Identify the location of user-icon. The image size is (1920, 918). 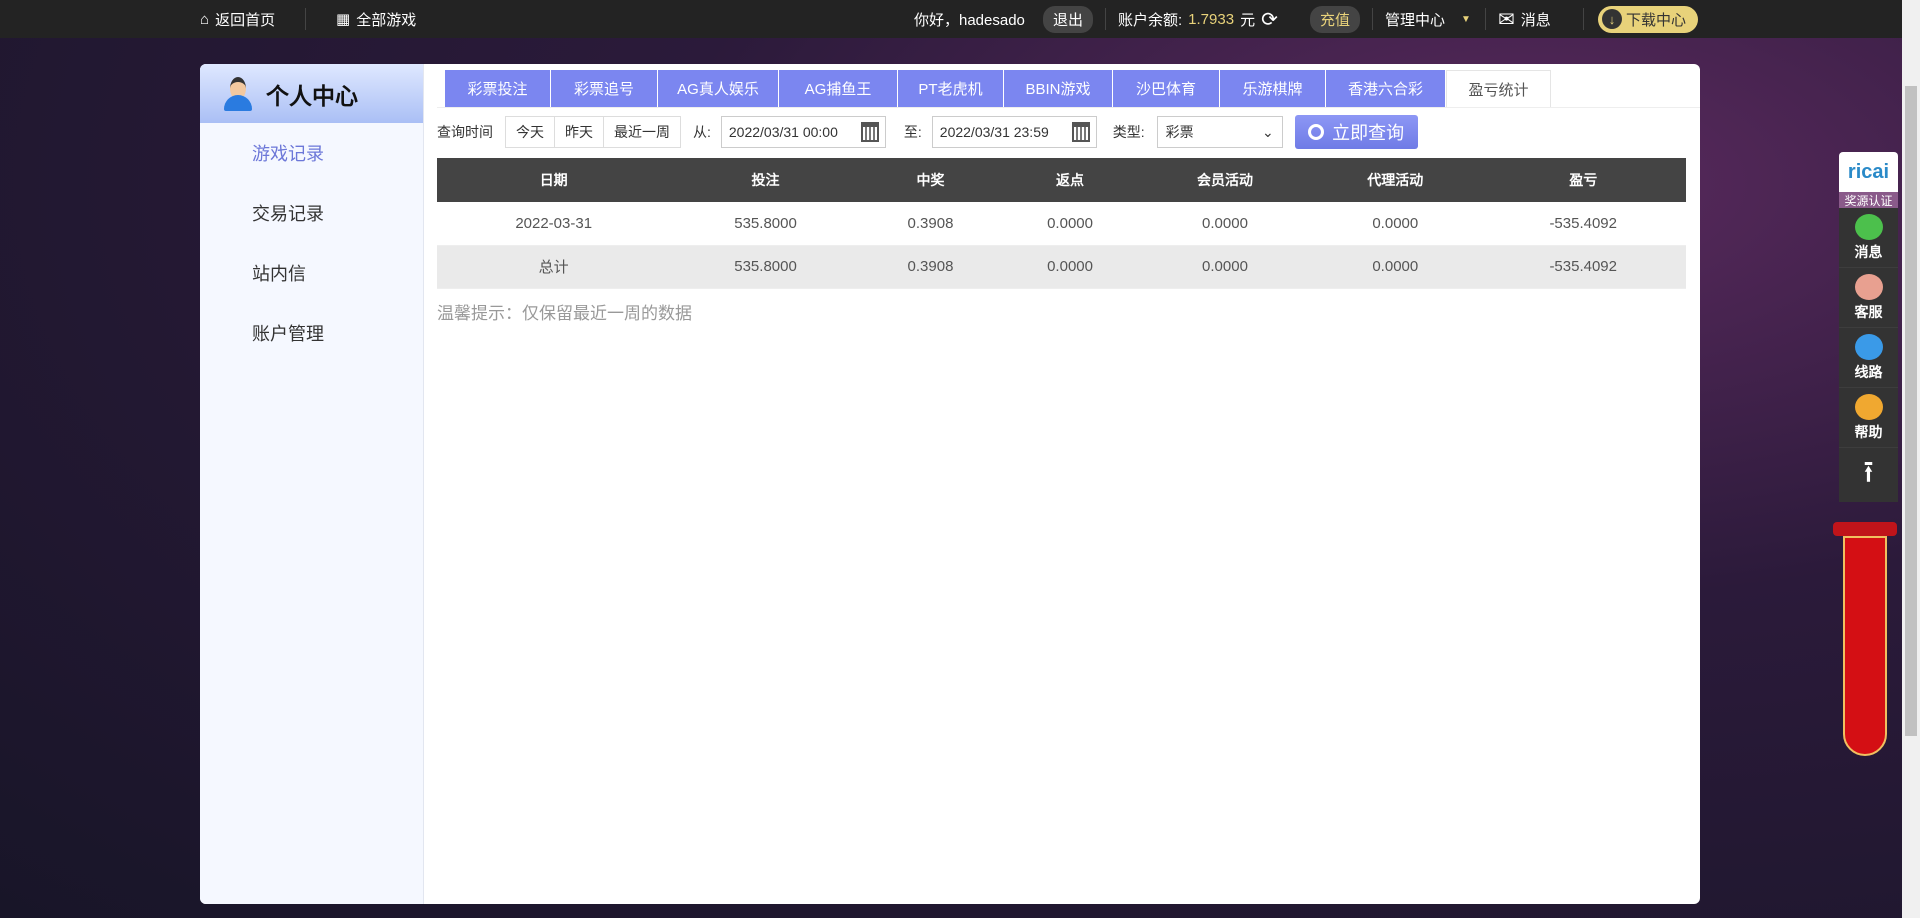
(238, 93).